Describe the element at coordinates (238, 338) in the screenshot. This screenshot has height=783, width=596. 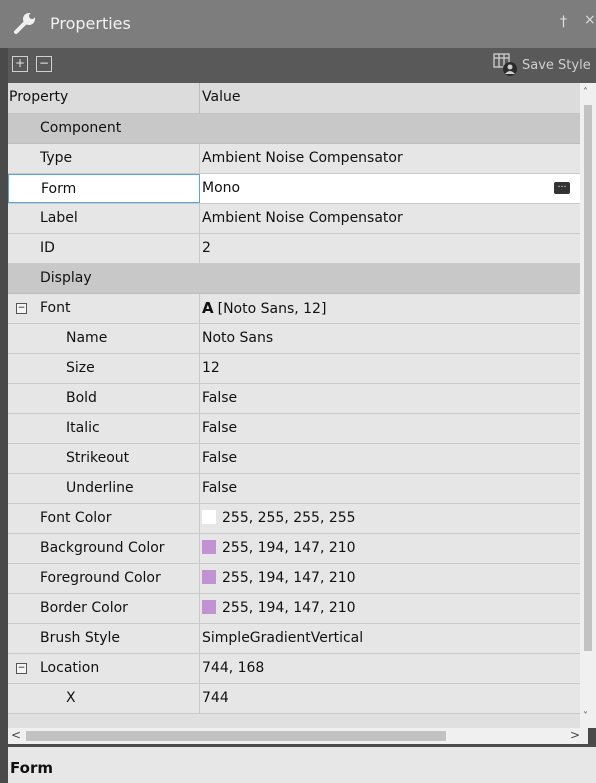
I see `property-value: Noto Sans` at that location.